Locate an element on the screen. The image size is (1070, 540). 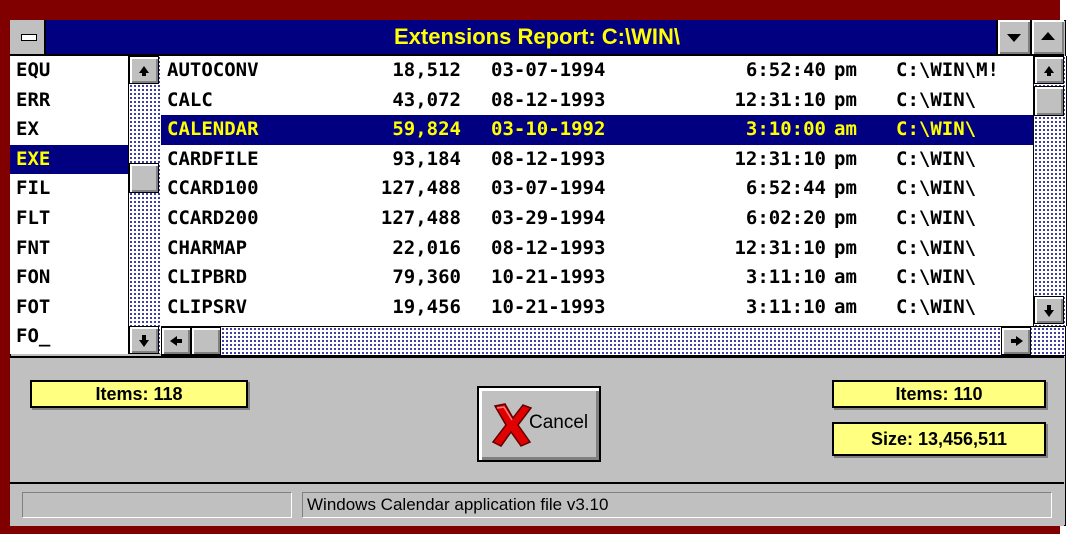
file-time: 3:10:00 is located at coordinates (785, 129).